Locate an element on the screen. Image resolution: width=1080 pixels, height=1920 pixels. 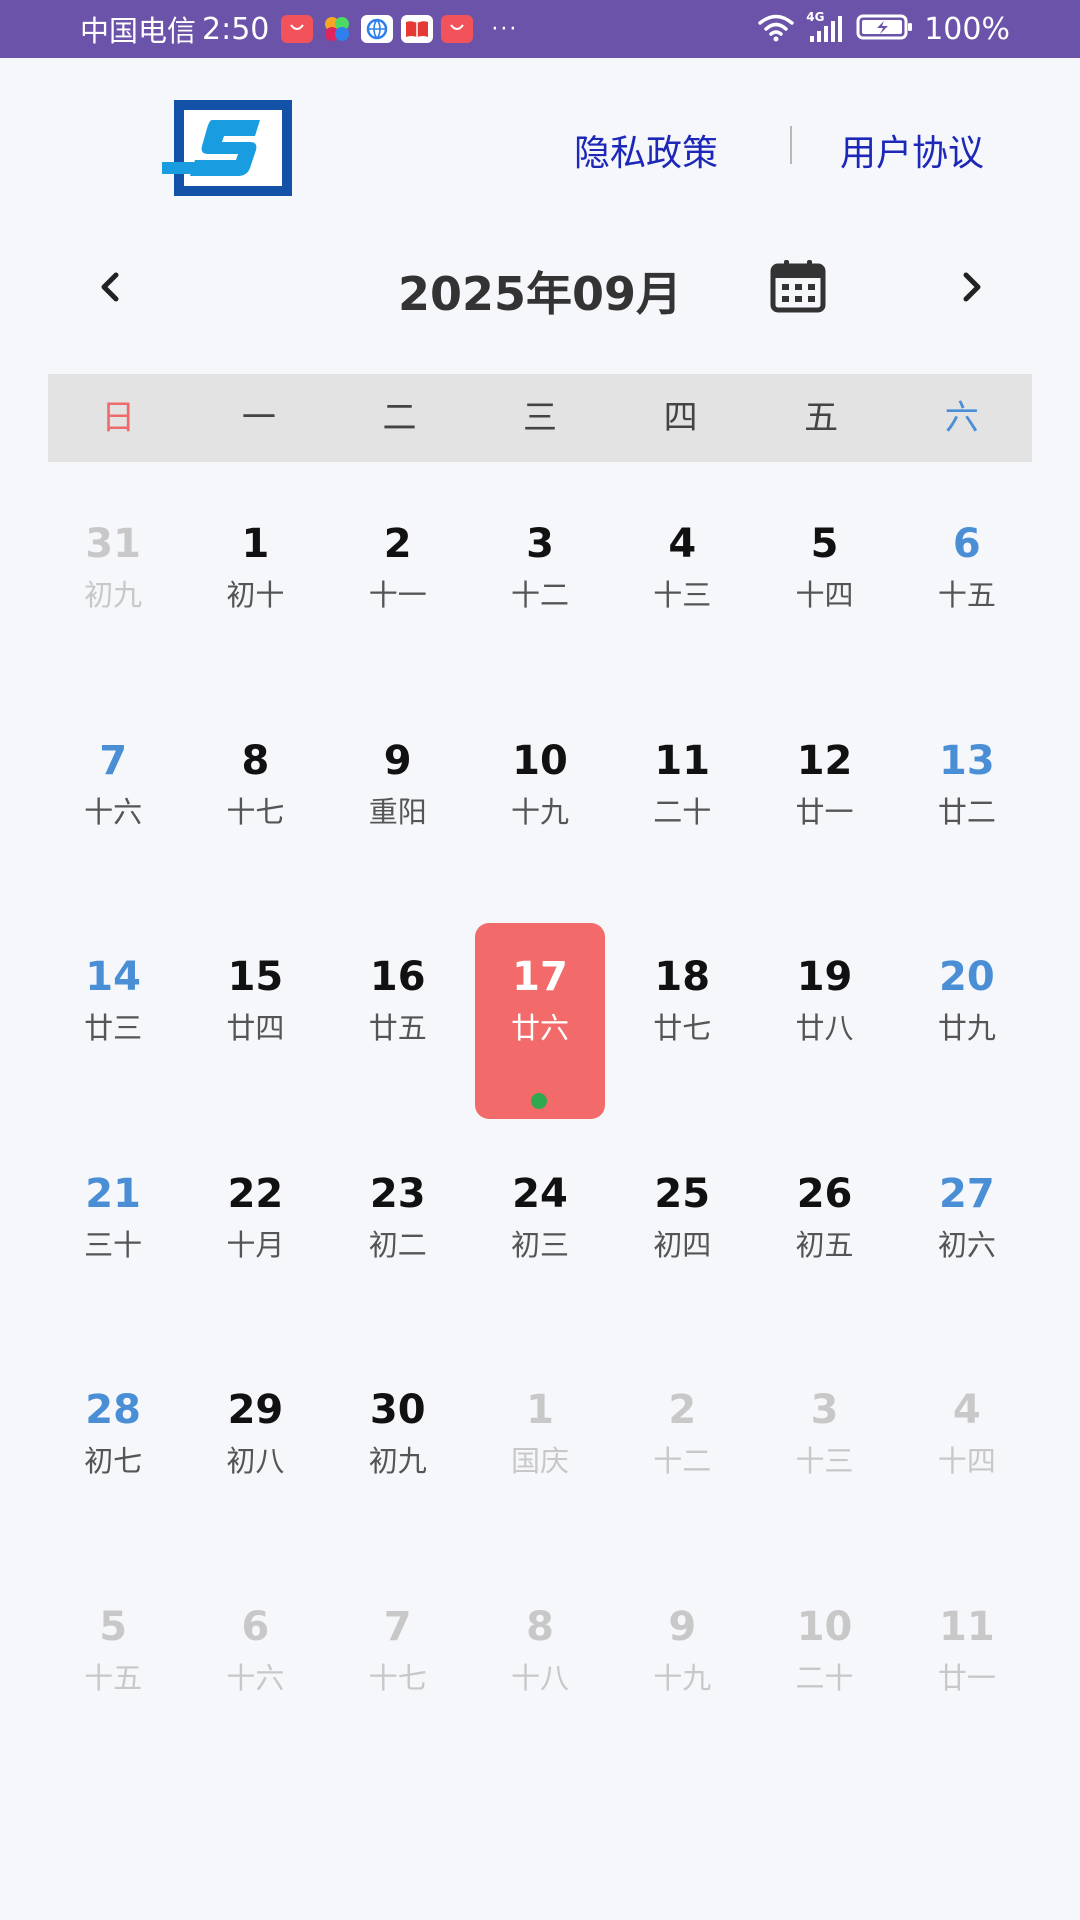
lunar-date: 廿七 is located at coordinates (682, 1028).